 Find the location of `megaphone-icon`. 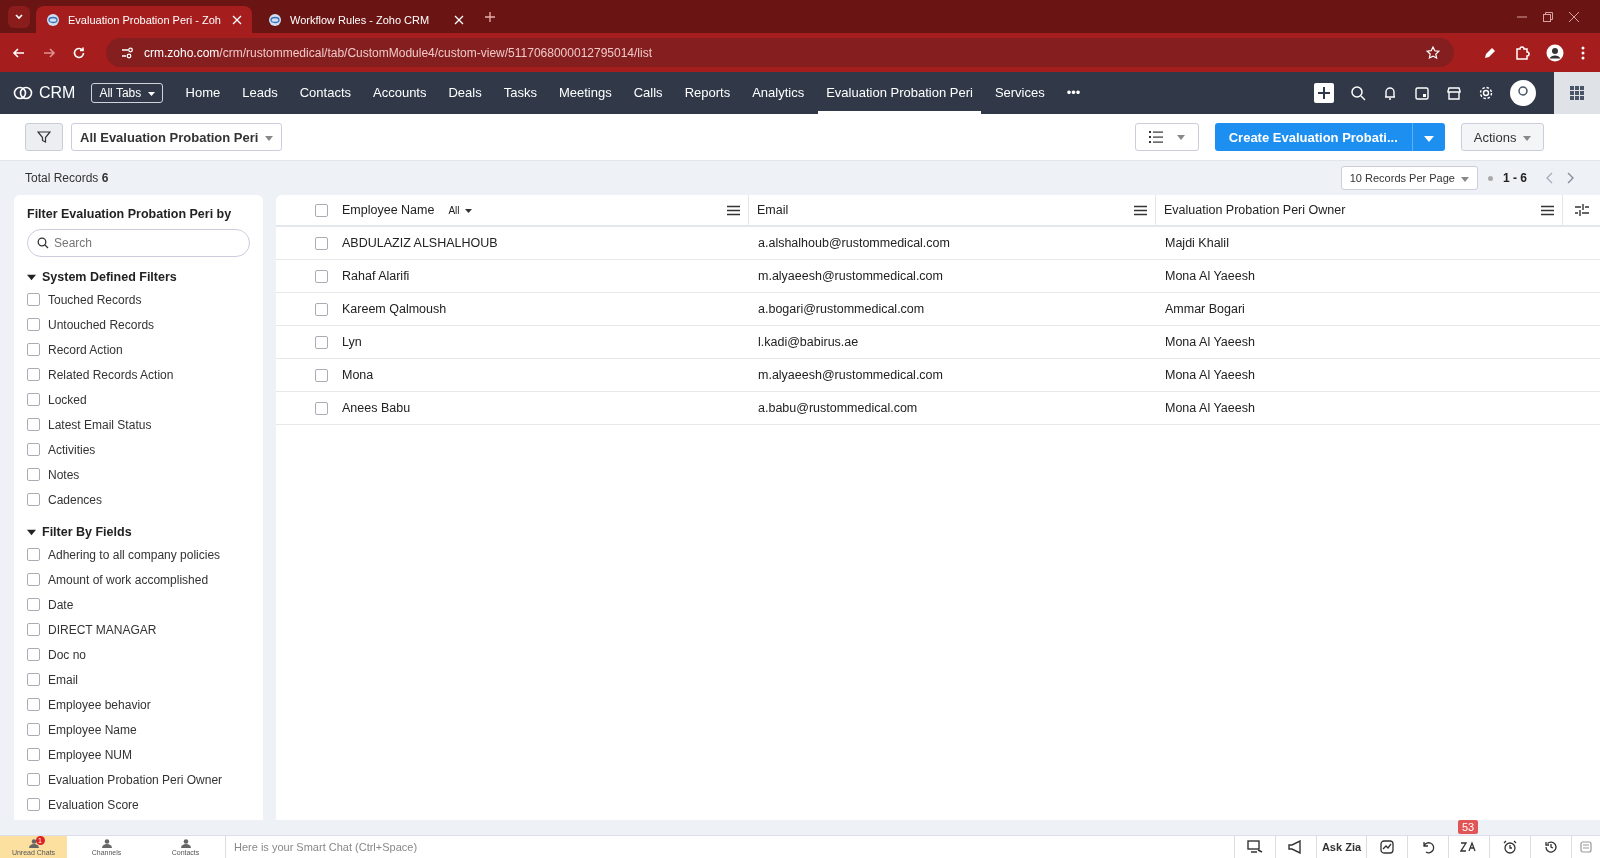

megaphone-icon is located at coordinates (1296, 847).